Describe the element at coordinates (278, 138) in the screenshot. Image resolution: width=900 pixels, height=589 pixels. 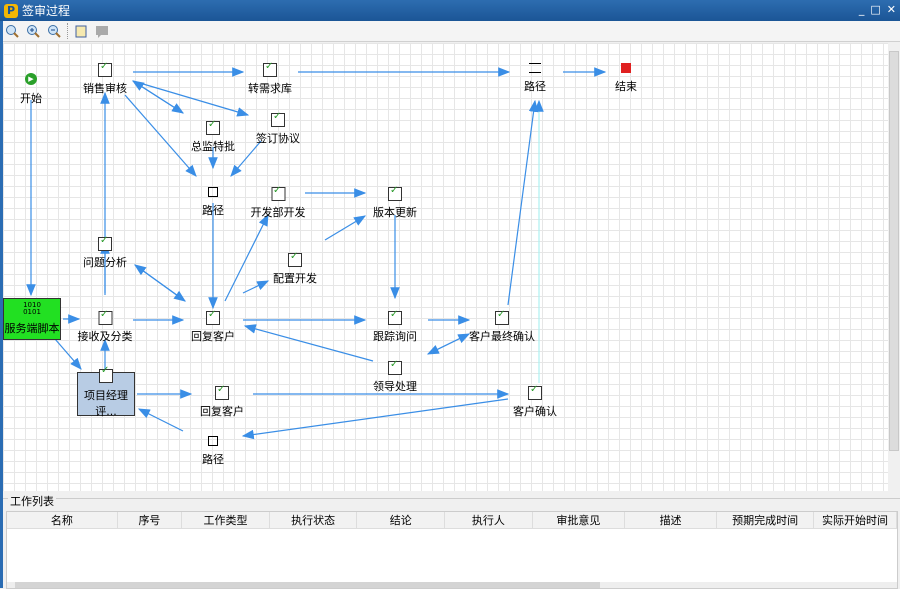
I see `node-label: 签订协议` at that location.